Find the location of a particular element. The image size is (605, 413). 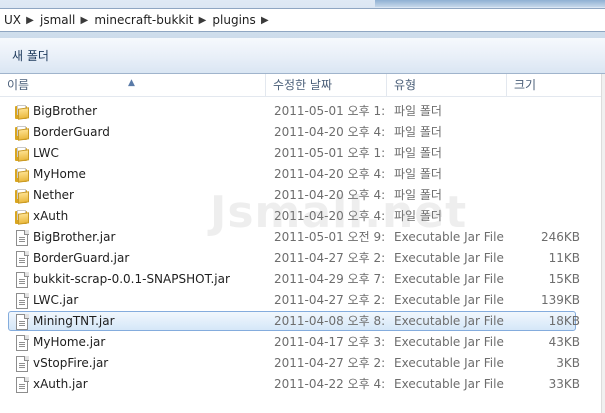

breadcrumb-label: UX is located at coordinates (13, 20).